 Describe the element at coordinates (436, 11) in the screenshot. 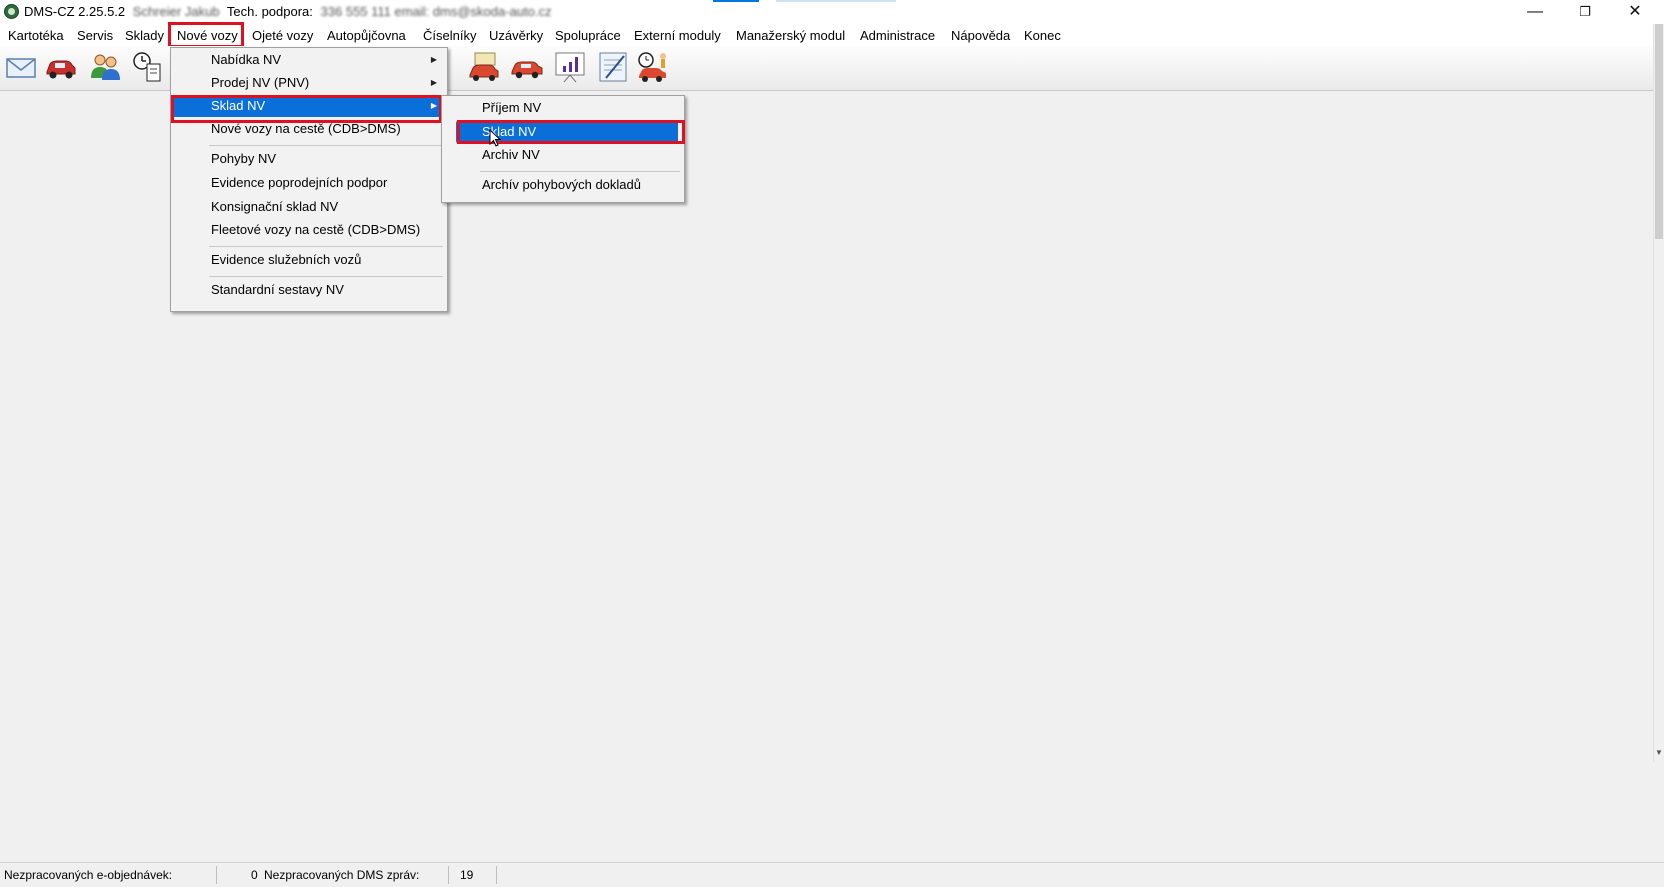

I see `title-support-contact: 336 555 111 email: dms@skoda-auto.cz` at that location.